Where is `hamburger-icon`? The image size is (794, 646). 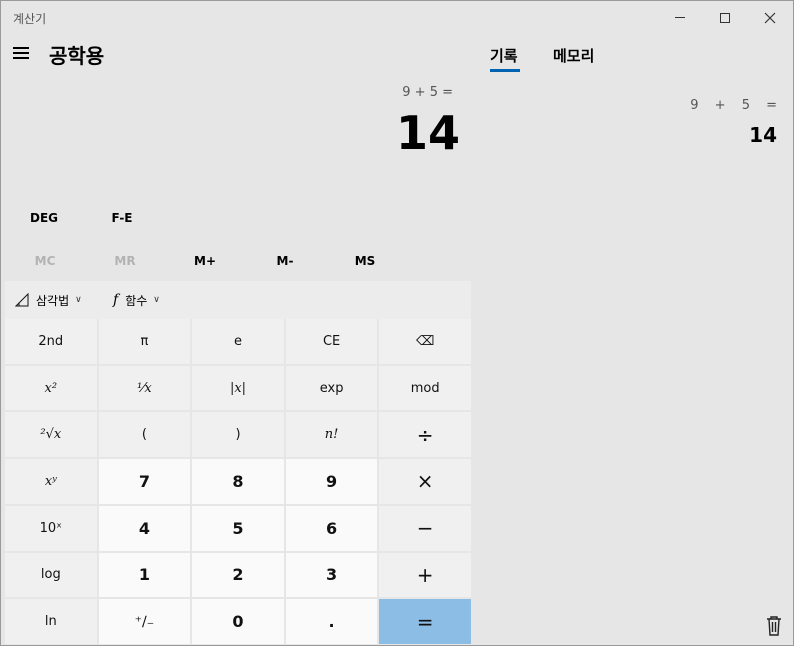 hamburger-icon is located at coordinates (21, 48).